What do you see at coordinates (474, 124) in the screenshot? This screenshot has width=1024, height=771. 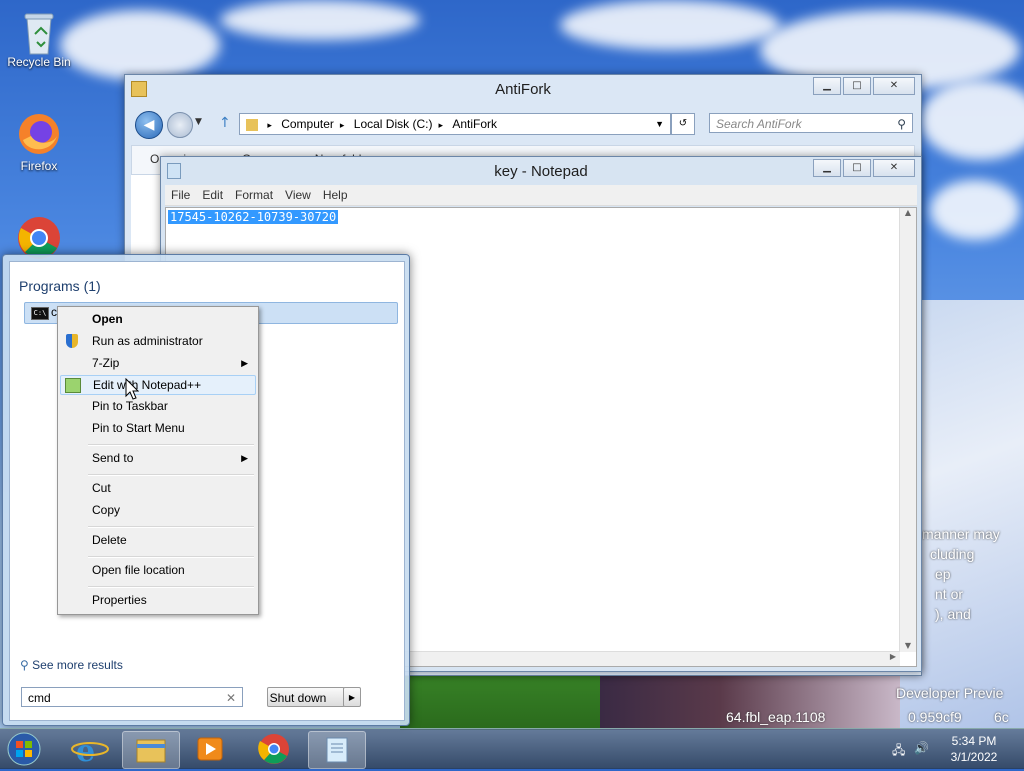 I see `breadcrumb-antifork: AntiFork` at bounding box center [474, 124].